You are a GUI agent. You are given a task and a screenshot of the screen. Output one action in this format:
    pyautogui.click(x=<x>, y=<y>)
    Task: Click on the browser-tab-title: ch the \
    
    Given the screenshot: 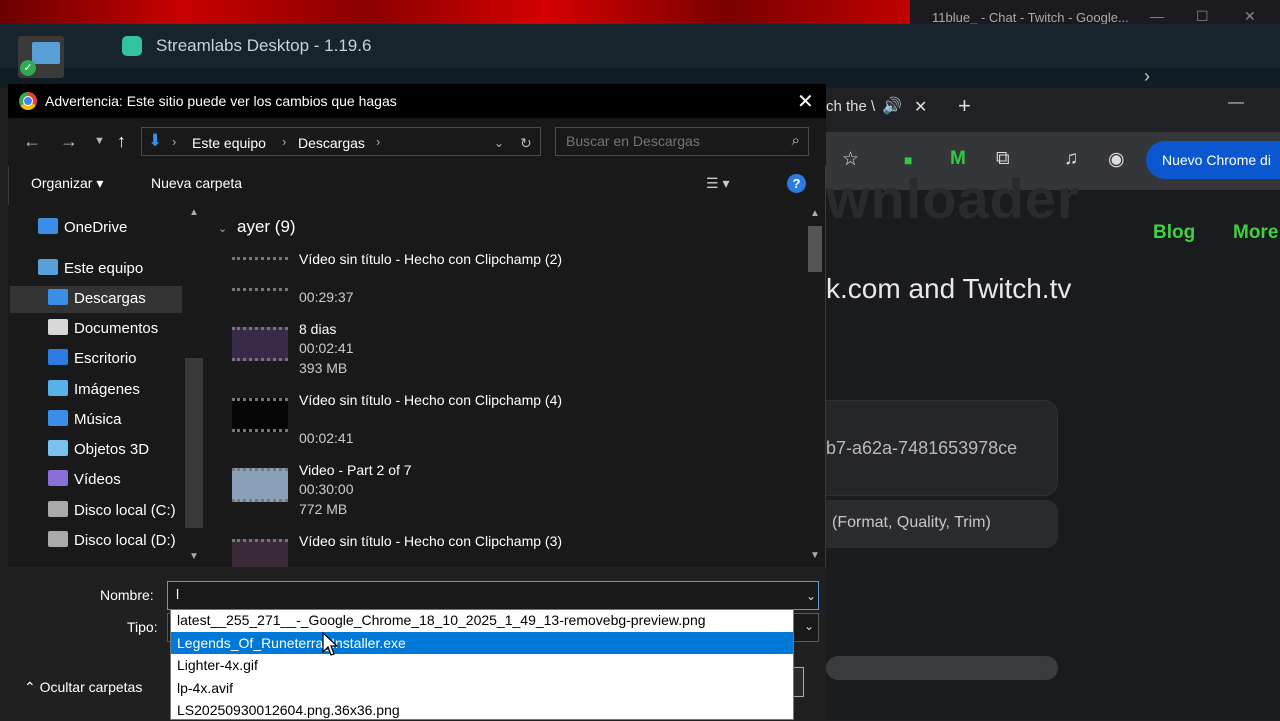 What is the action you would take?
    pyautogui.click(x=850, y=106)
    